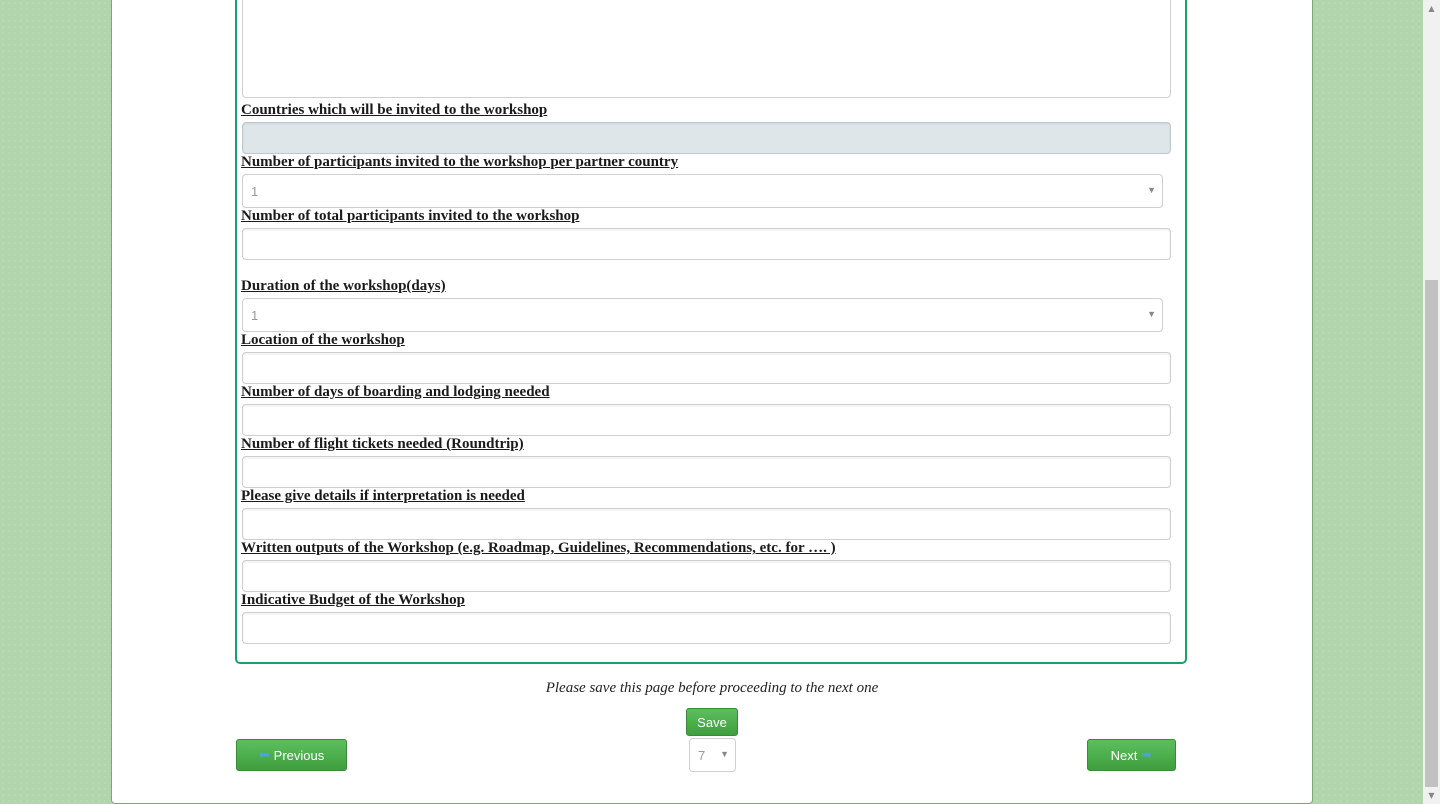 Image resolution: width=1440 pixels, height=804 pixels. What do you see at coordinates (264, 754) in the screenshot?
I see `arrow-left-icon: ⬅` at bounding box center [264, 754].